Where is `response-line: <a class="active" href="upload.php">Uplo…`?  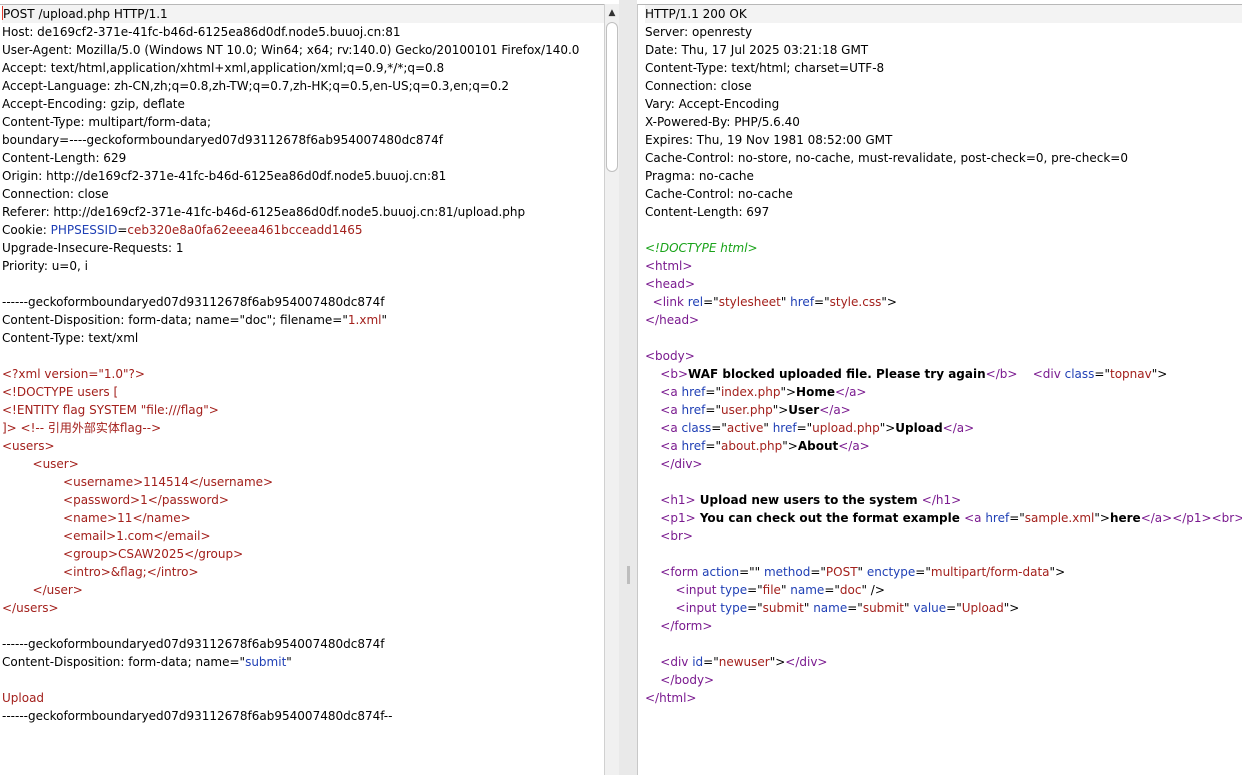
response-line: <a class="active" href="upload.php">Uplo… is located at coordinates (943, 428).